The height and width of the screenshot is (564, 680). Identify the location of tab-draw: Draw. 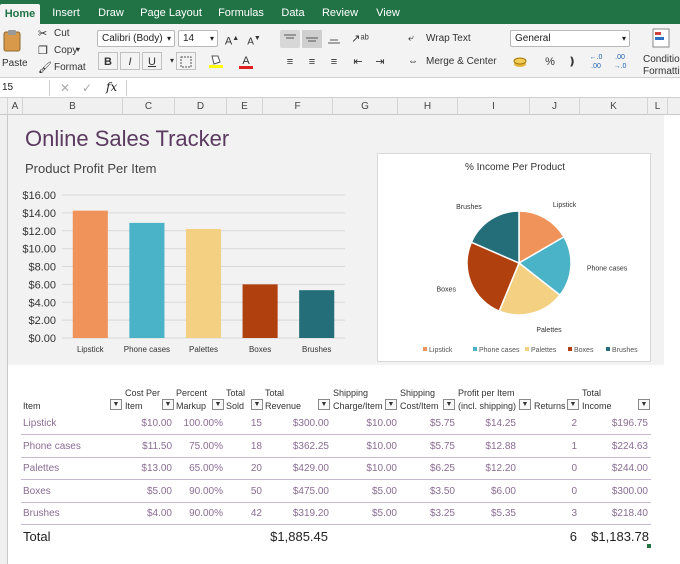
(111, 12).